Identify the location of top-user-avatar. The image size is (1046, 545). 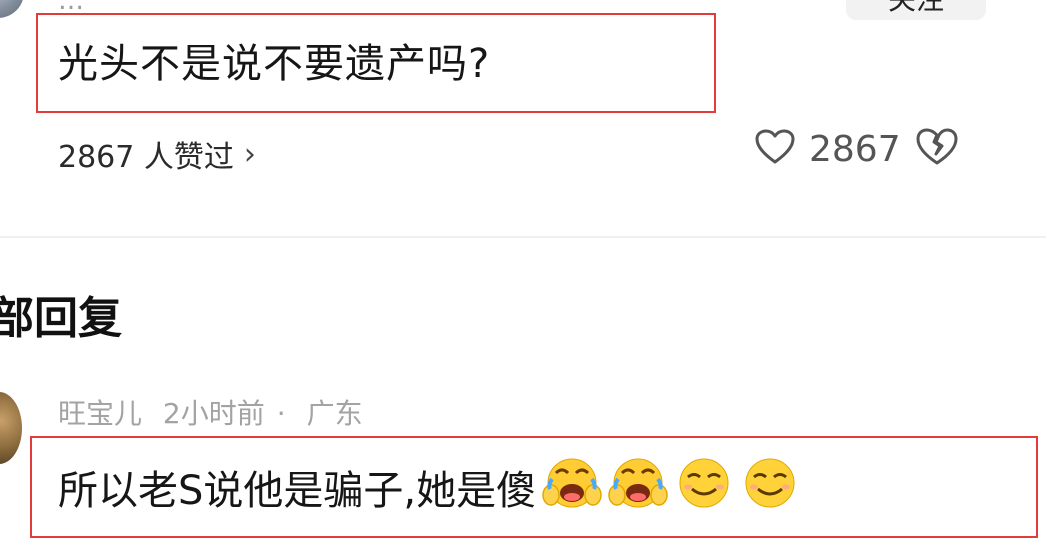
(12, 9).